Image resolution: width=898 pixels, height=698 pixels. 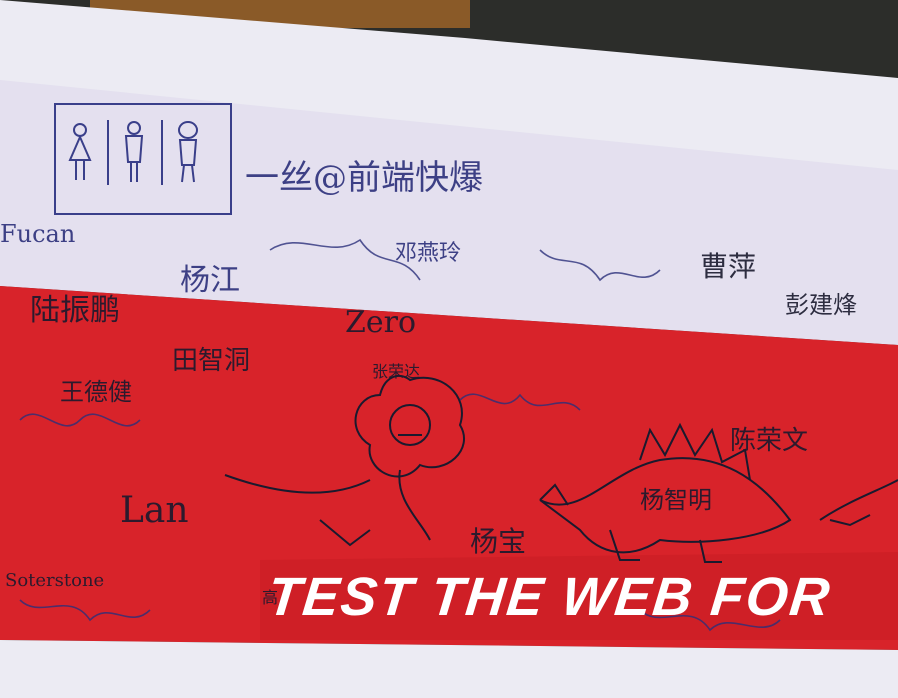 I want to click on signature-bottom2: Lan, so click(x=154, y=510).